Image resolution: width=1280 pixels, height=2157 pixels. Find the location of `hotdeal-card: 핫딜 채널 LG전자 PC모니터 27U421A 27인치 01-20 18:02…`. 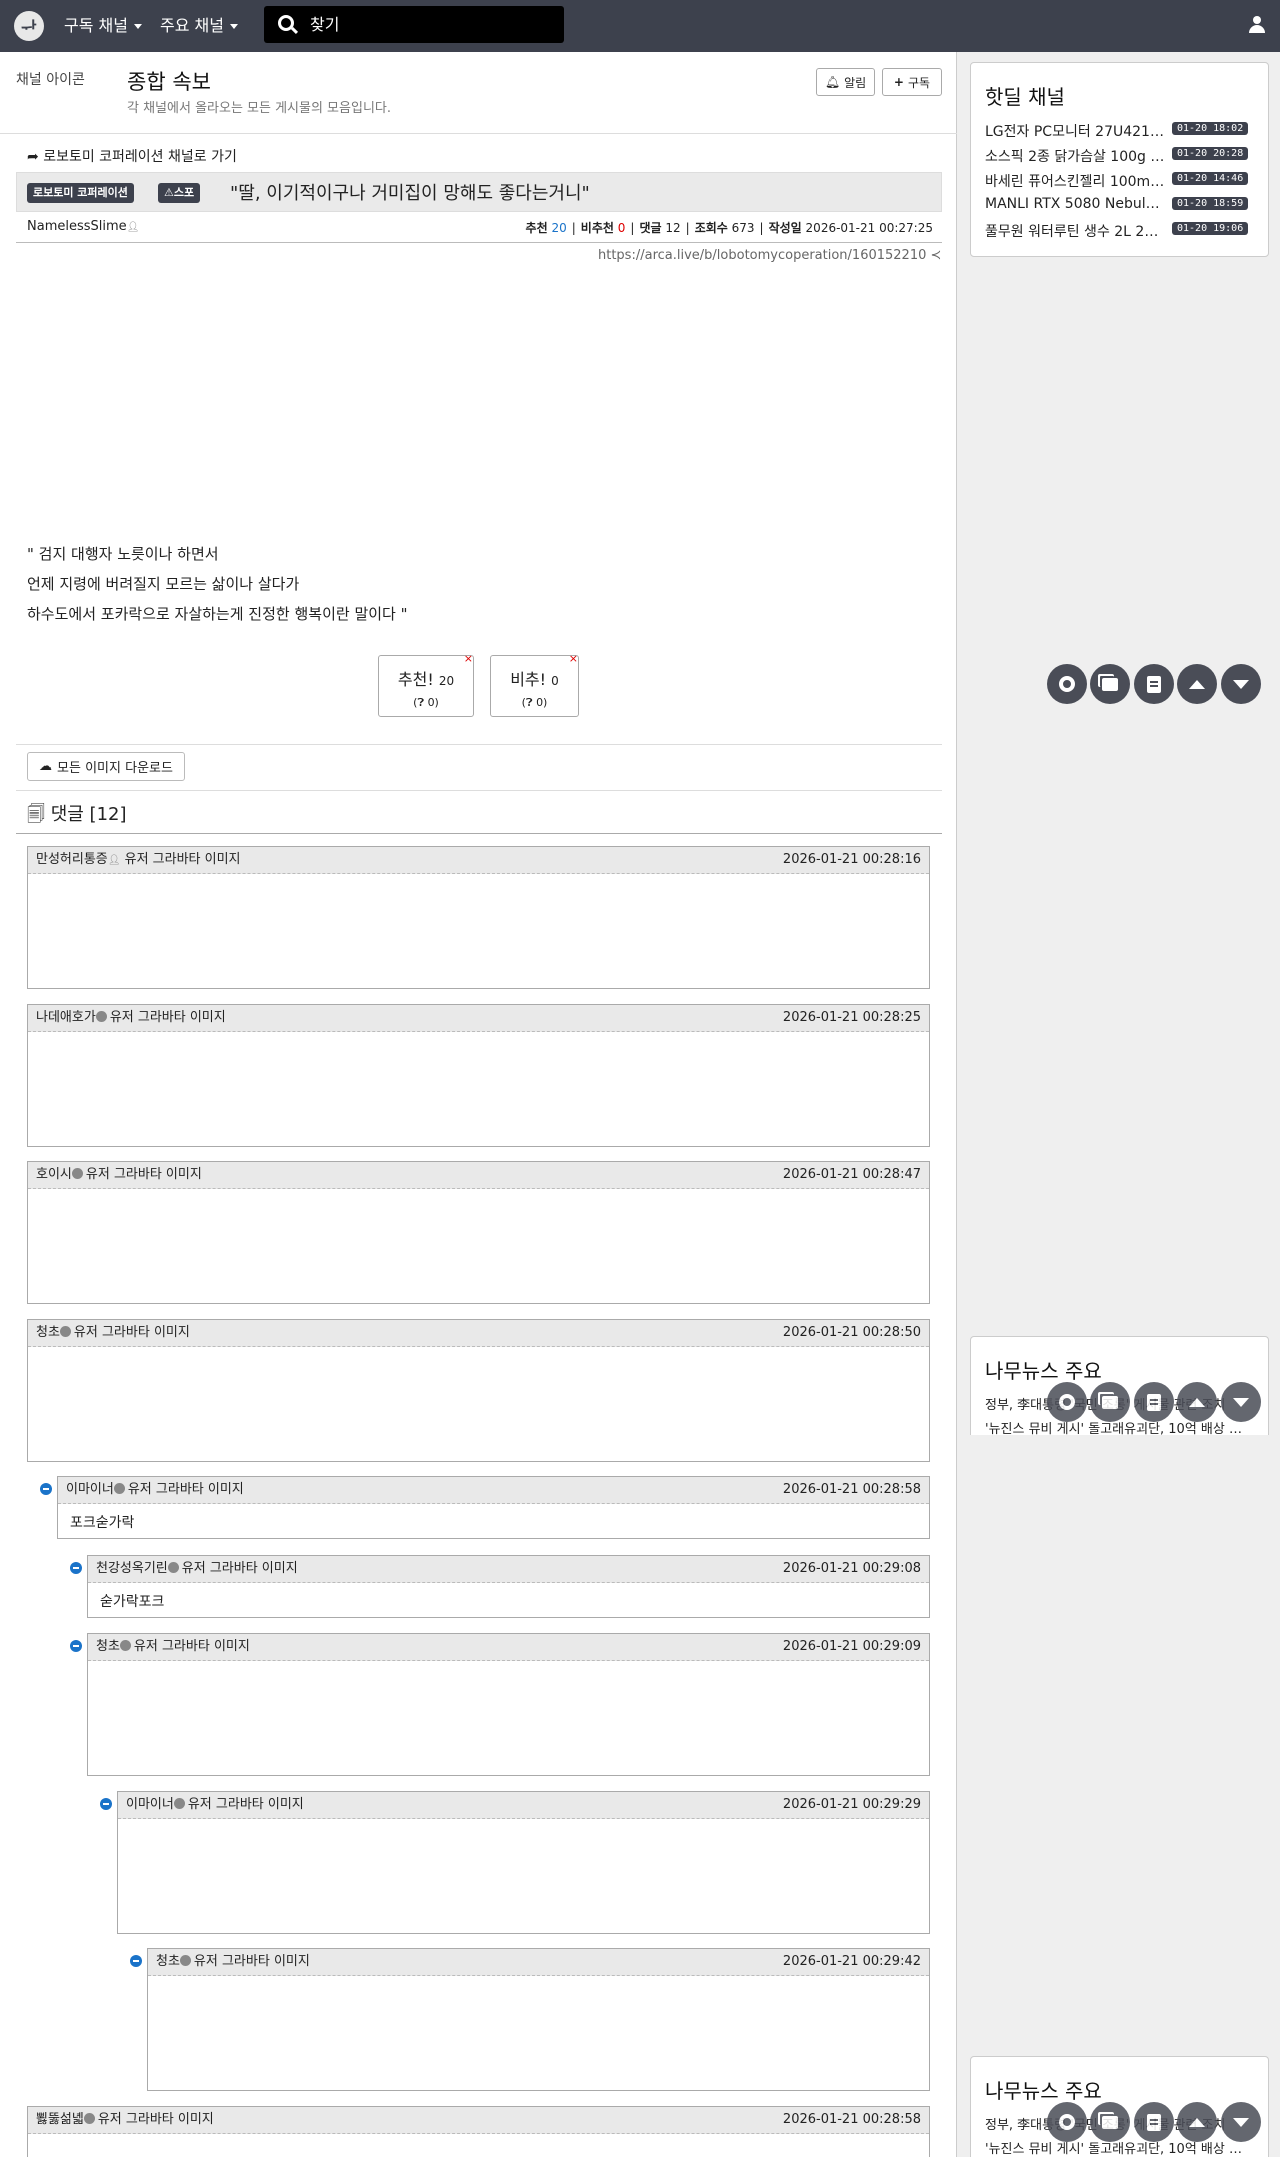

hotdeal-card: 핫딜 채널 LG전자 PC모니터 27U421A 27인치 01-20 18:02… is located at coordinates (1119, 159).